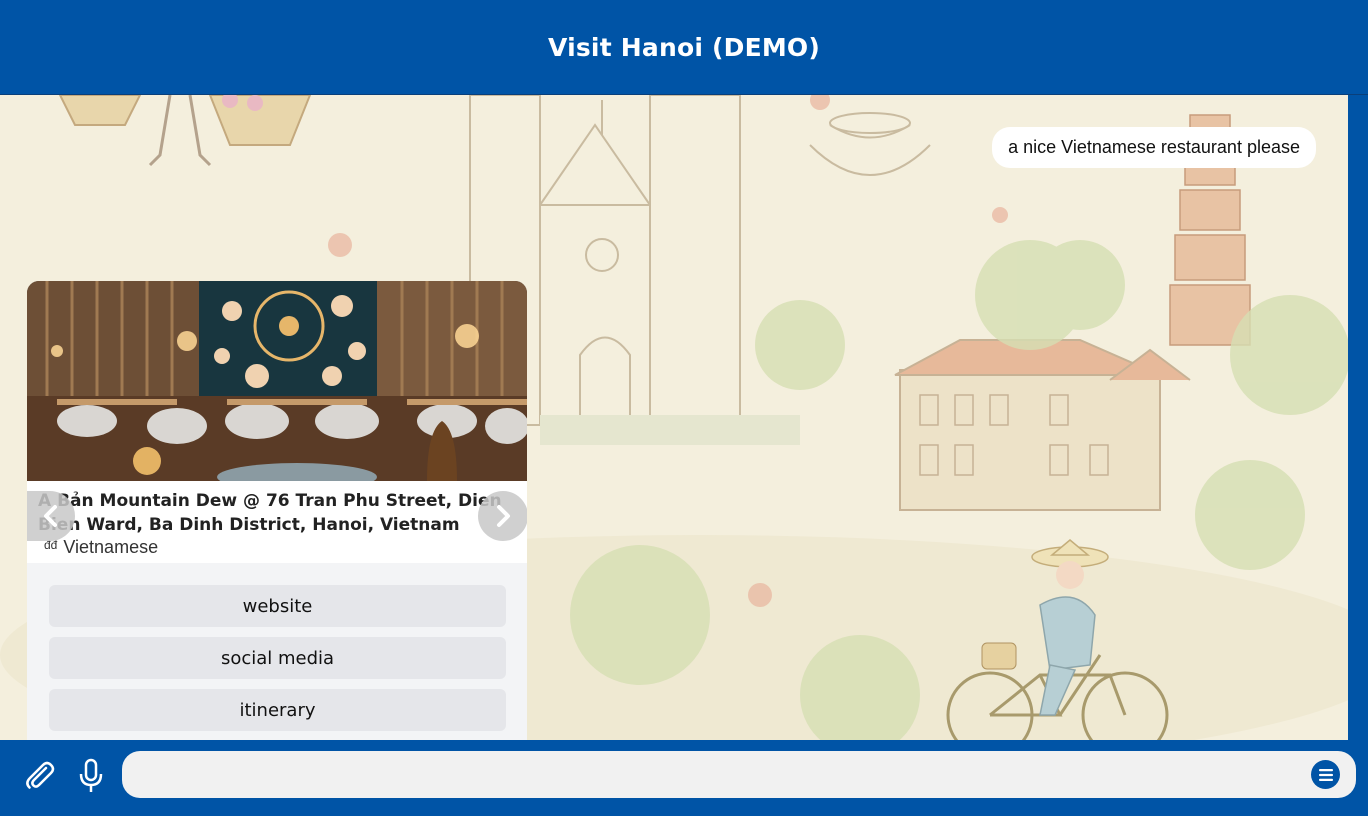  I want to click on menu-button, so click(1325, 774).